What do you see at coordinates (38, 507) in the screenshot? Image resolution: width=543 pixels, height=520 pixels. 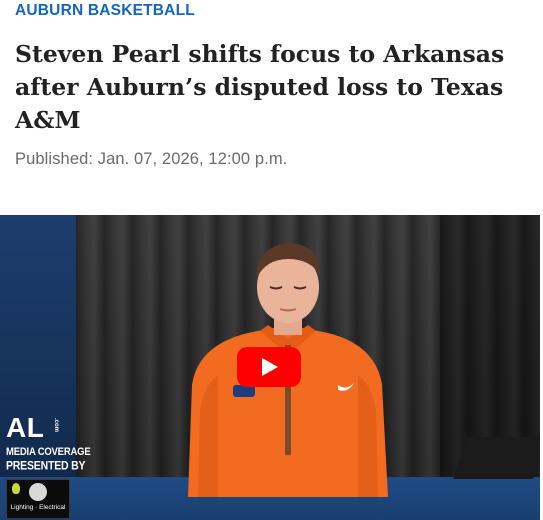 I see `sponsor-name: Lighting · Electrical` at bounding box center [38, 507].